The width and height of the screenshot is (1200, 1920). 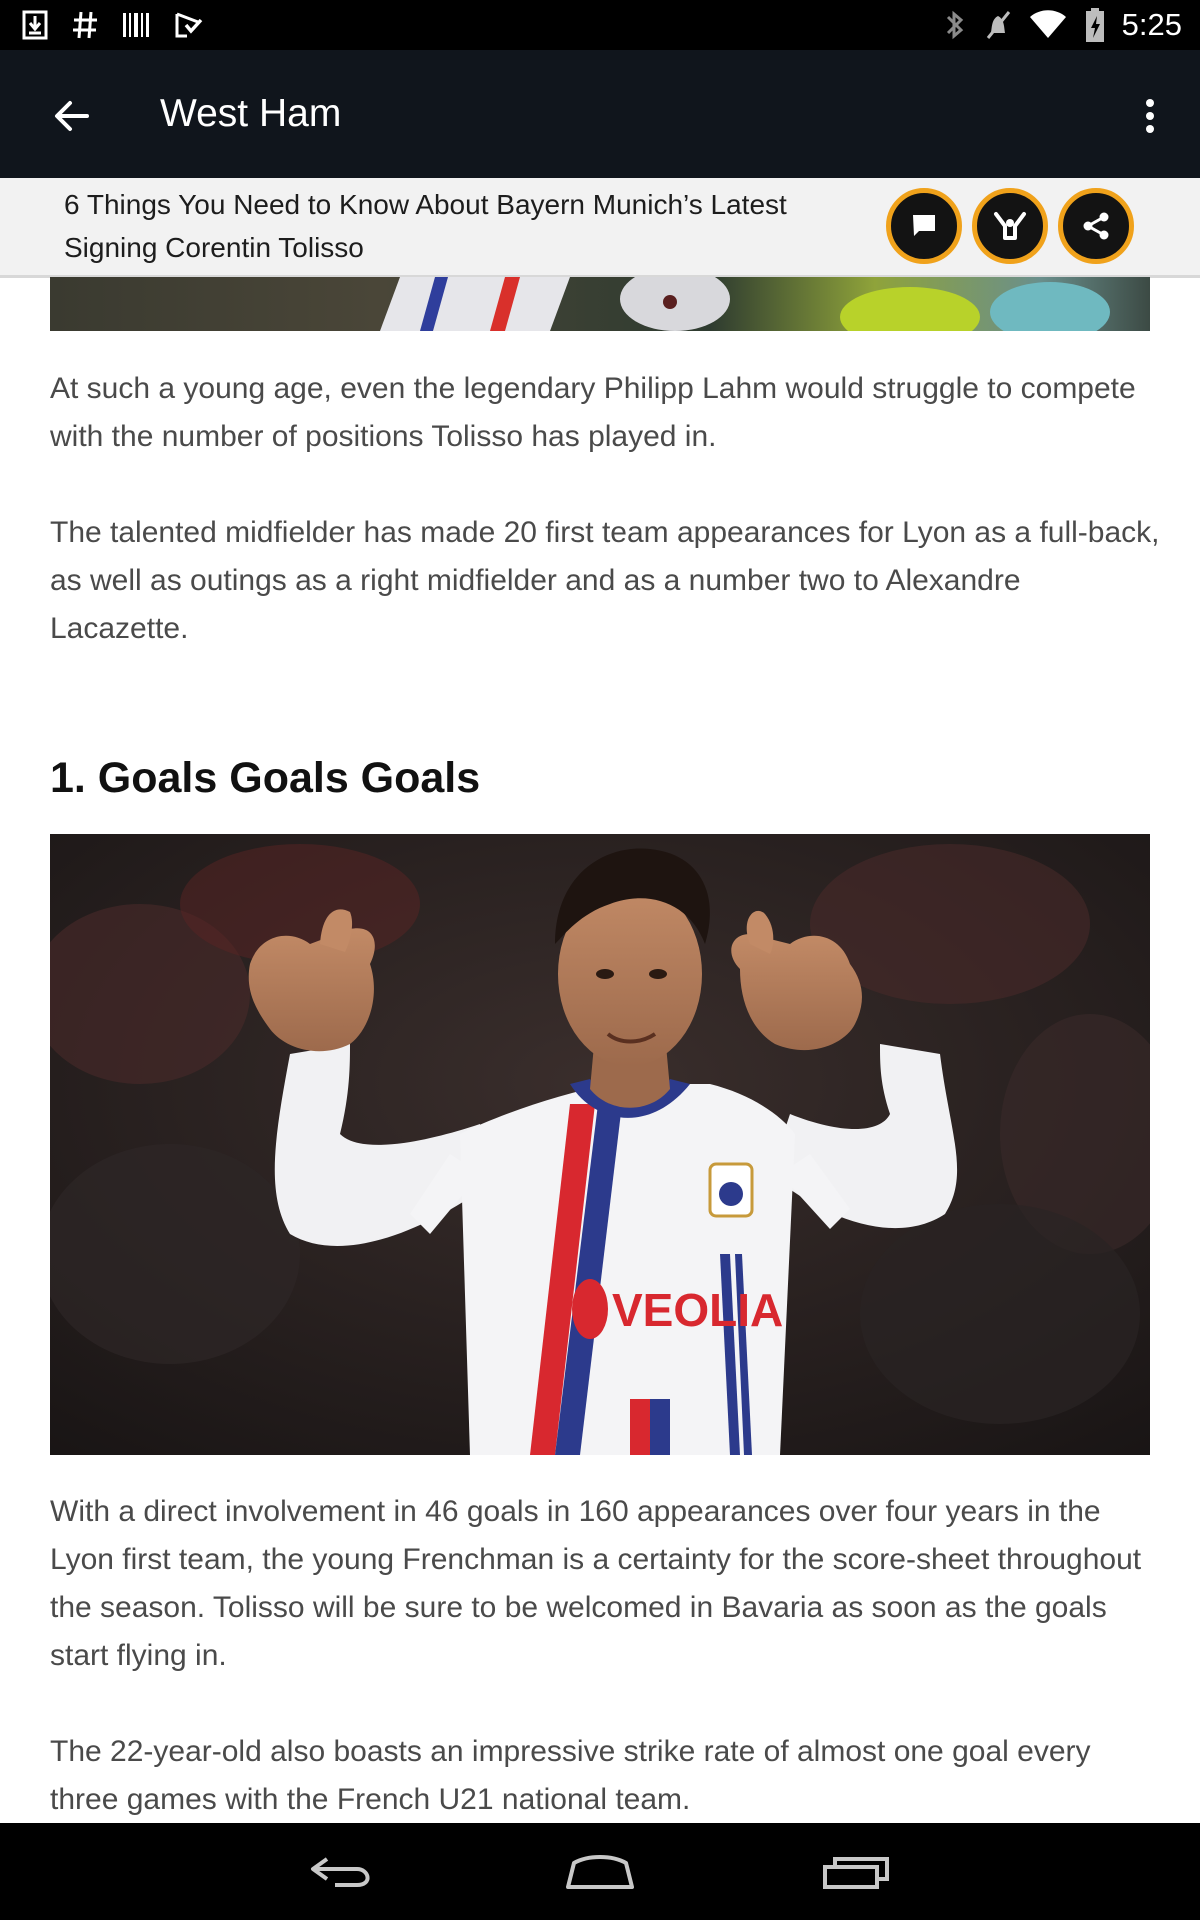 I want to click on cheer-button, so click(x=1010, y=226).